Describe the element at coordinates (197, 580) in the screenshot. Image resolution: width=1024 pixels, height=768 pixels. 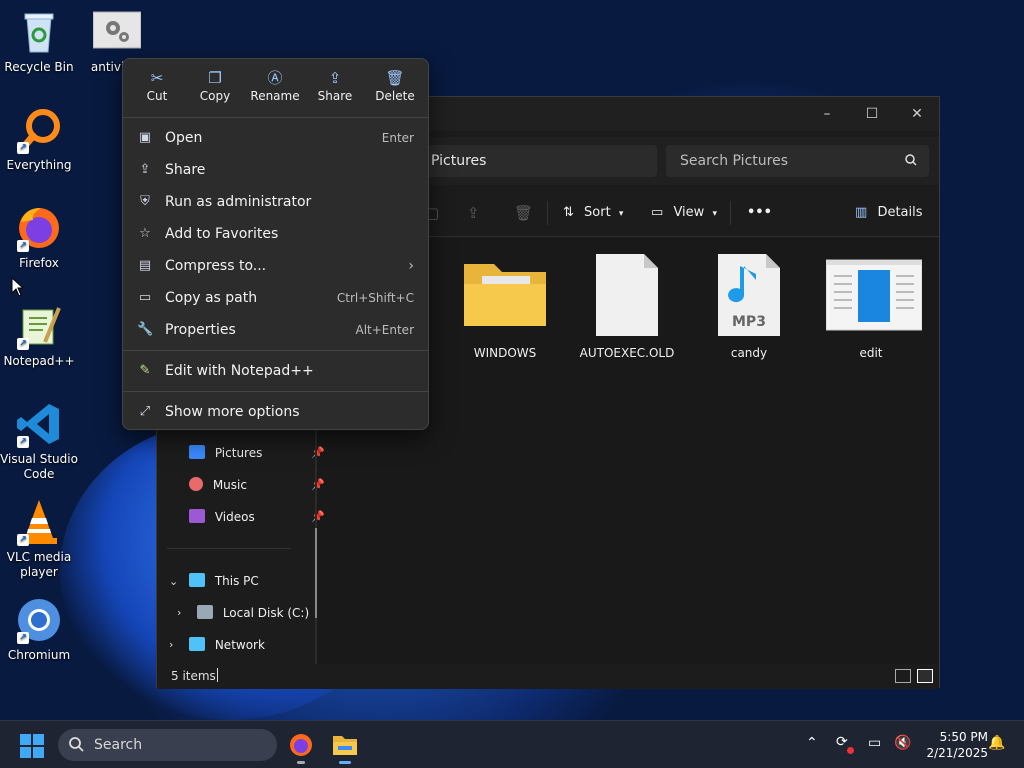
I see `computer-icon` at that location.